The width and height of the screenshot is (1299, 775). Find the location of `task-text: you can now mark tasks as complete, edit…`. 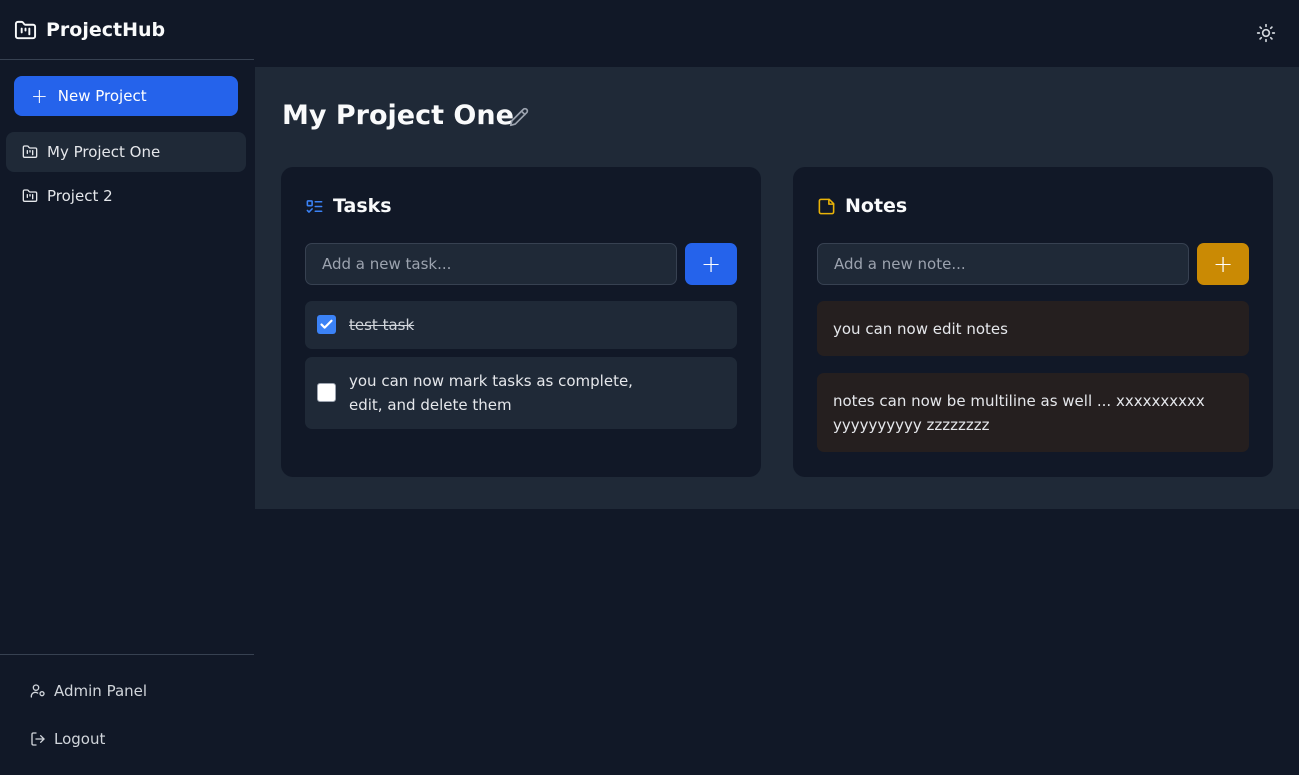

task-text: you can now mark tasks as complete, edit… is located at coordinates (491, 393).